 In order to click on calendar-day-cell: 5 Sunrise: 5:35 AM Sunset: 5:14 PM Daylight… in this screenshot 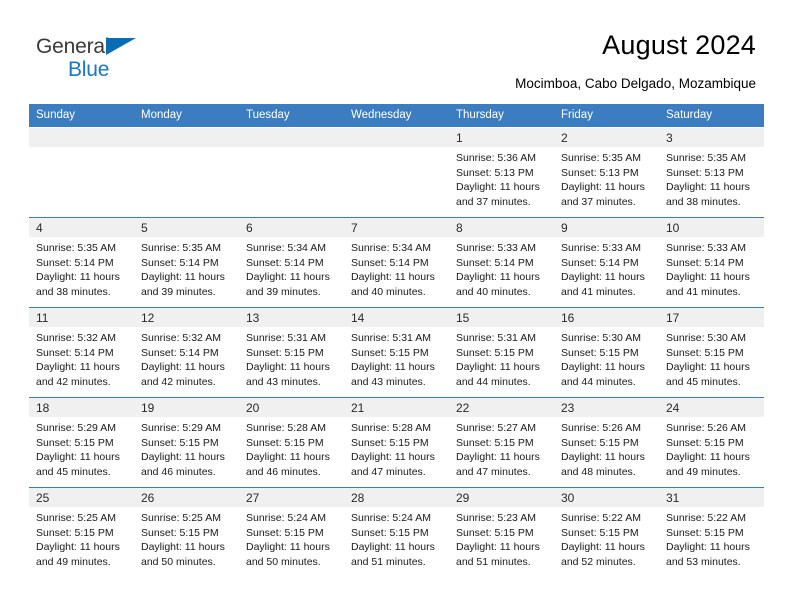, I will do `click(186, 262)`.